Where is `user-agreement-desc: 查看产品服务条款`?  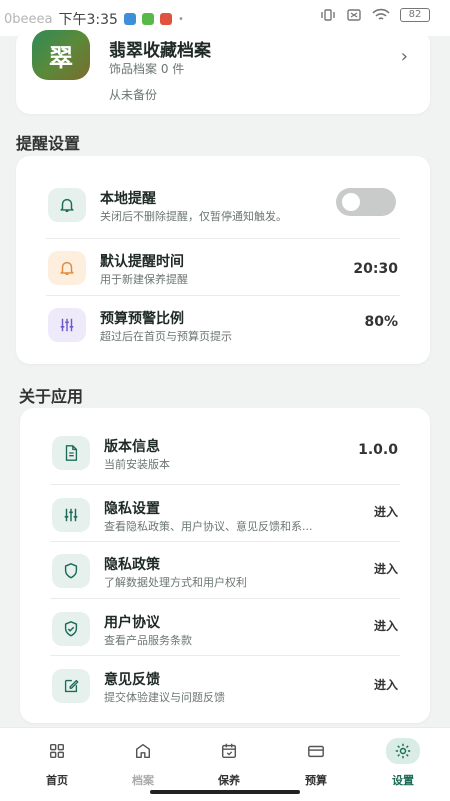
user-agreement-desc: 查看产品服务条款 is located at coordinates (148, 640).